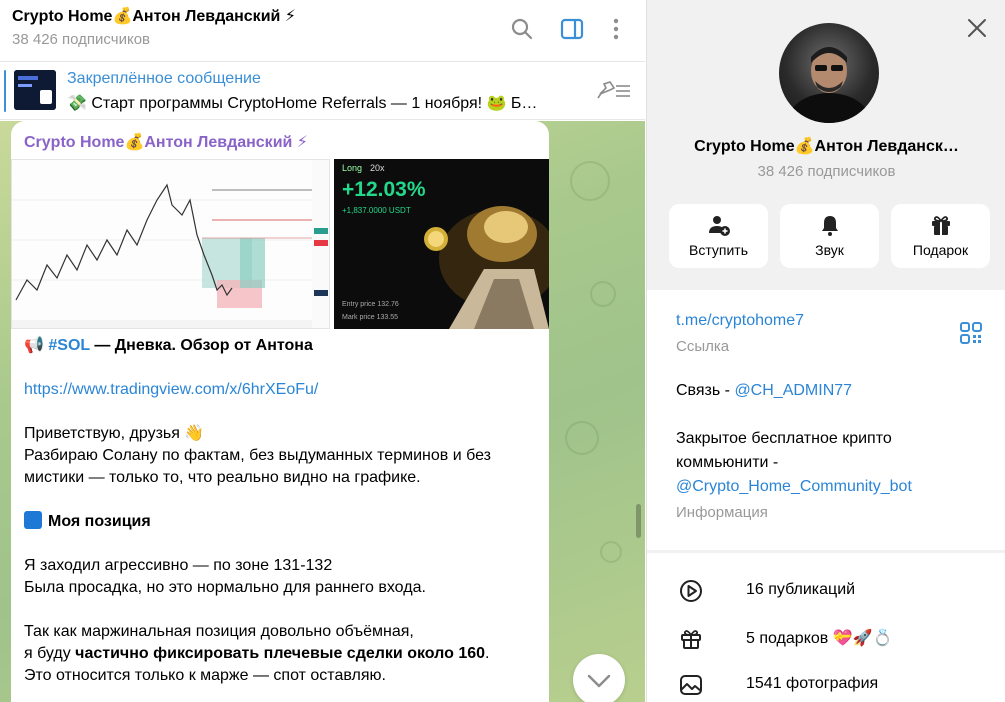 The width and height of the screenshot is (1005, 702). Describe the element at coordinates (376, 210) in the screenshot. I see `pnl-usdt: +1,837.0000 USDT` at that location.